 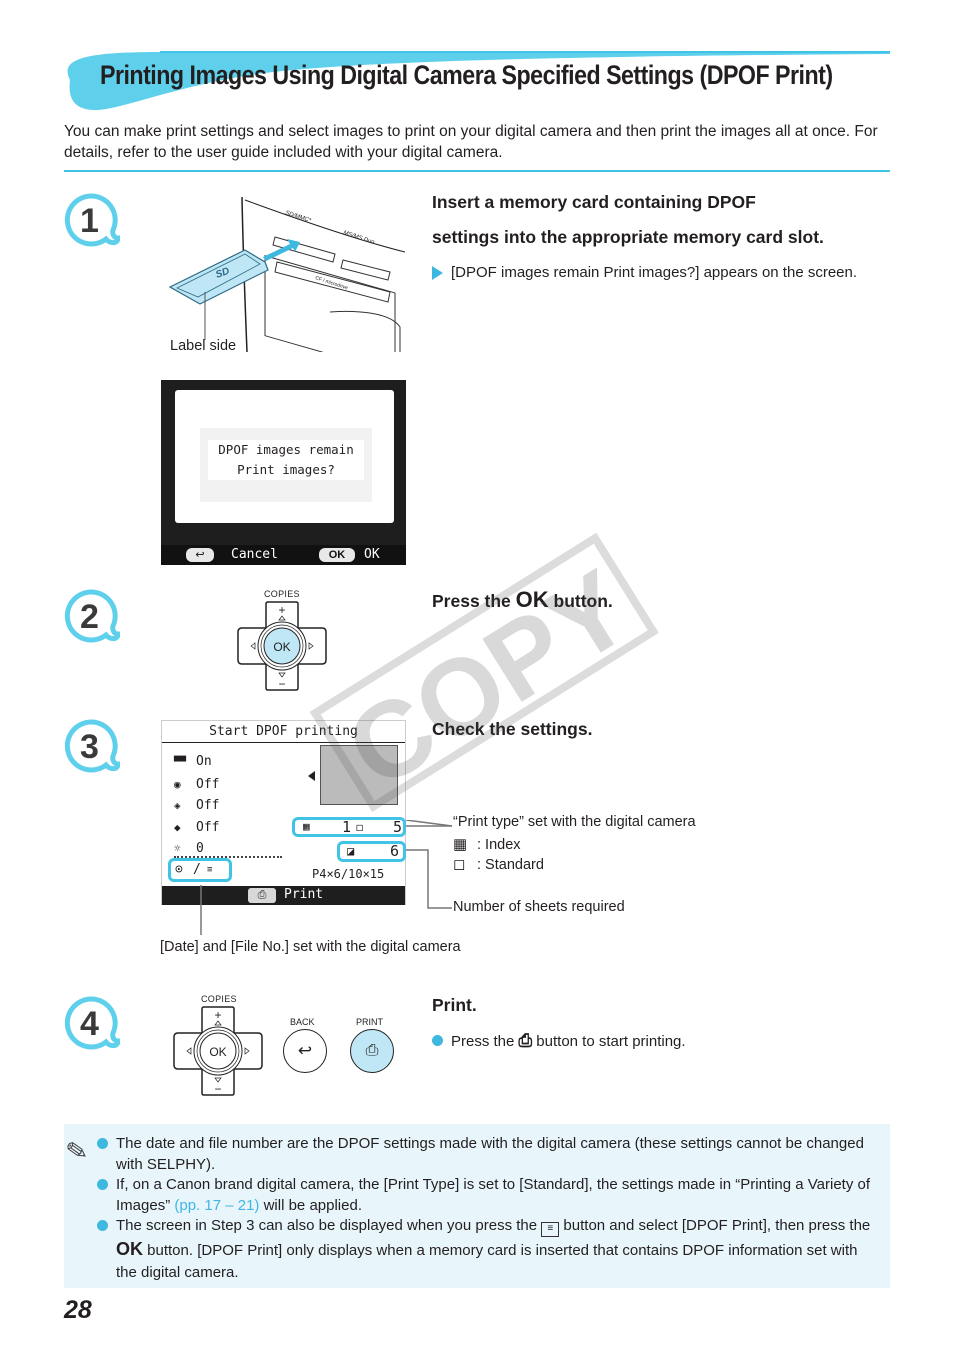 I want to click on step-3-heading: Check the settings., so click(x=512, y=729).